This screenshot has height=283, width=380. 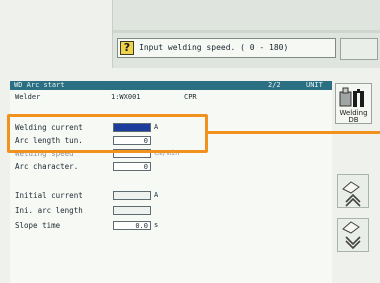 I want to click on initial-arc-length-label: Ini. arc length, so click(x=49, y=210).